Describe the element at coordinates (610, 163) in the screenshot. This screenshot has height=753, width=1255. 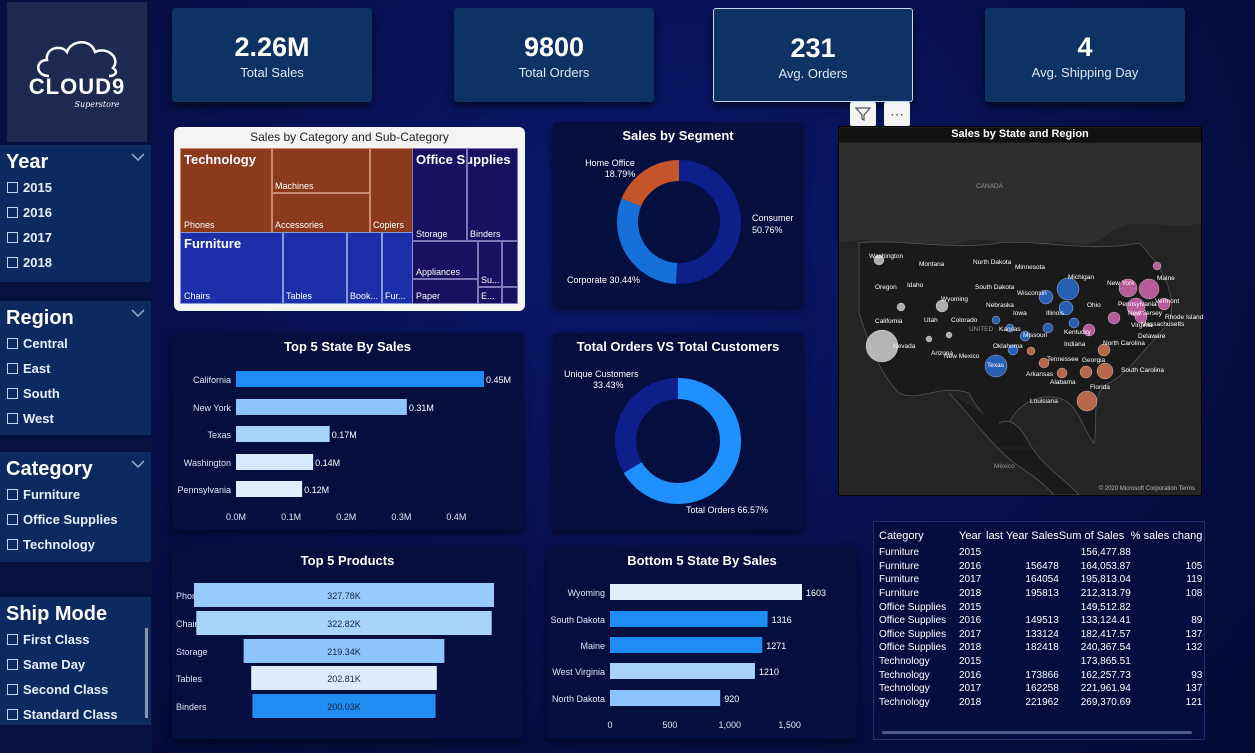
I see `data-label: Home Office` at that location.